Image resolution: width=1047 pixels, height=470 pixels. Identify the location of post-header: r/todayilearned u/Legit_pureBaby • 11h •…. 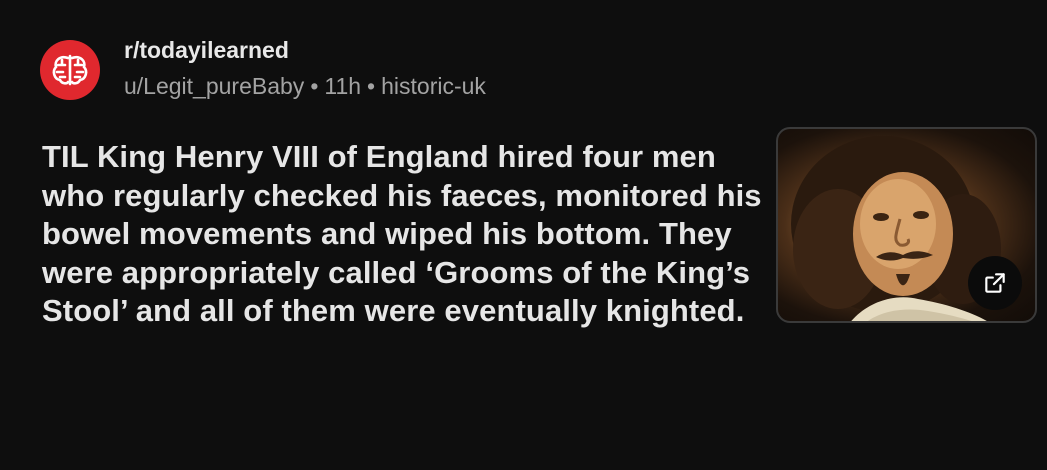
(305, 68).